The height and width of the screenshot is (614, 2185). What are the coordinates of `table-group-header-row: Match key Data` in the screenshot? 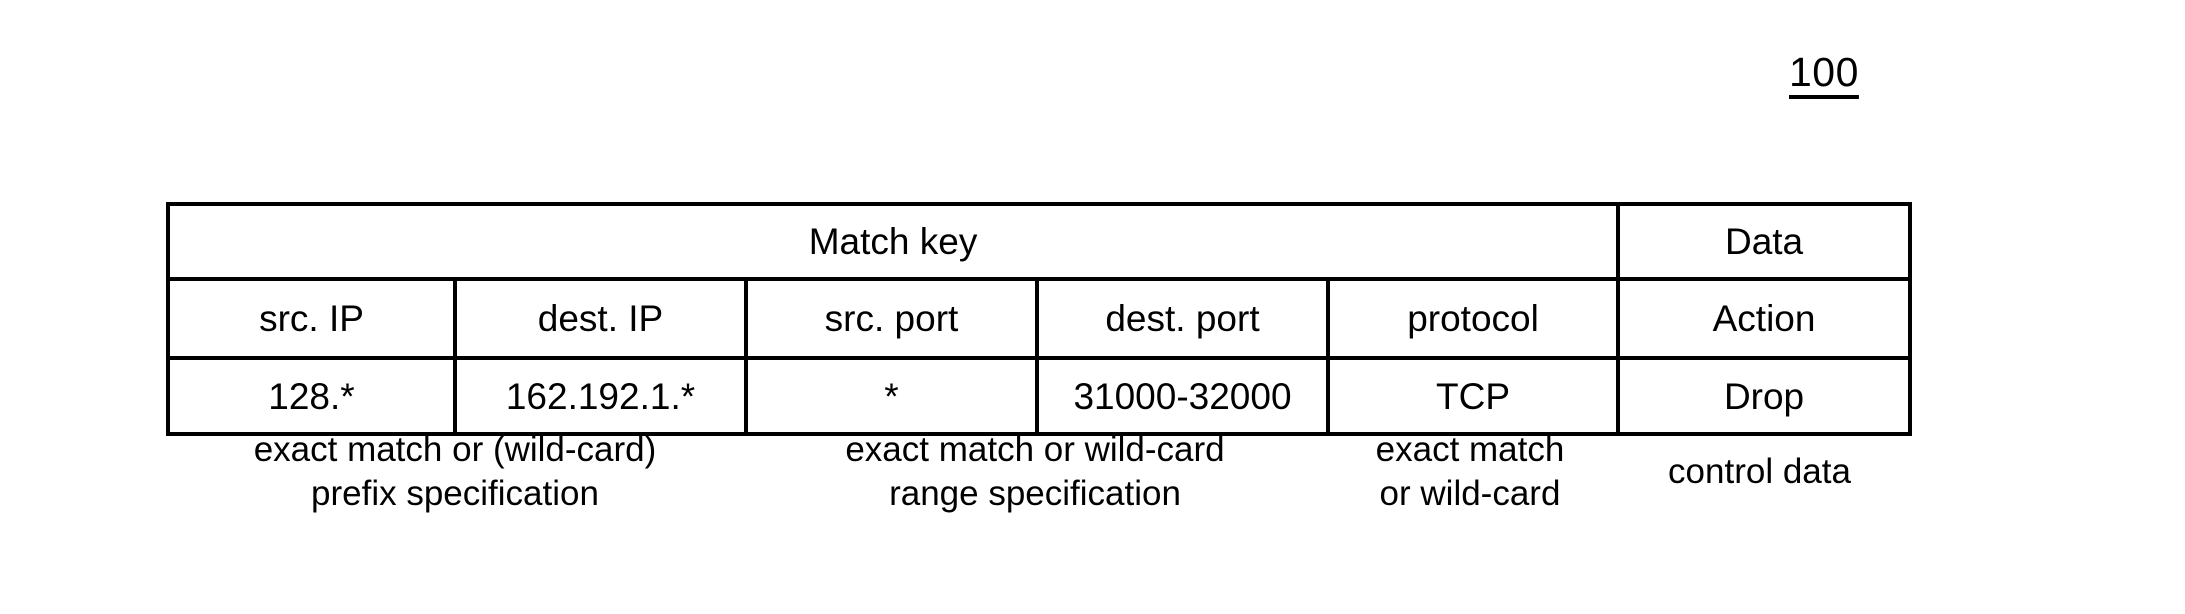 It's located at (1039, 241).